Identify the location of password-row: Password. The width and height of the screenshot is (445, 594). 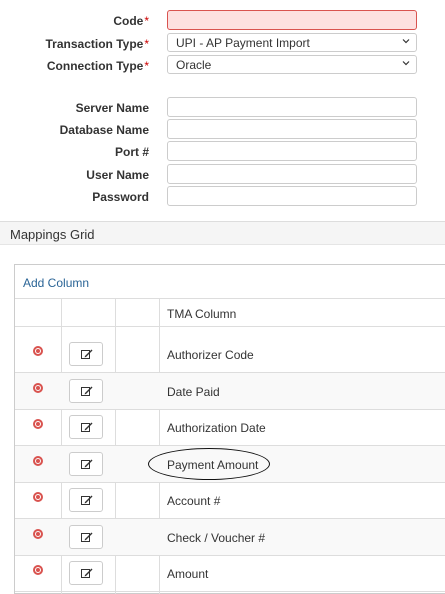
(222, 197).